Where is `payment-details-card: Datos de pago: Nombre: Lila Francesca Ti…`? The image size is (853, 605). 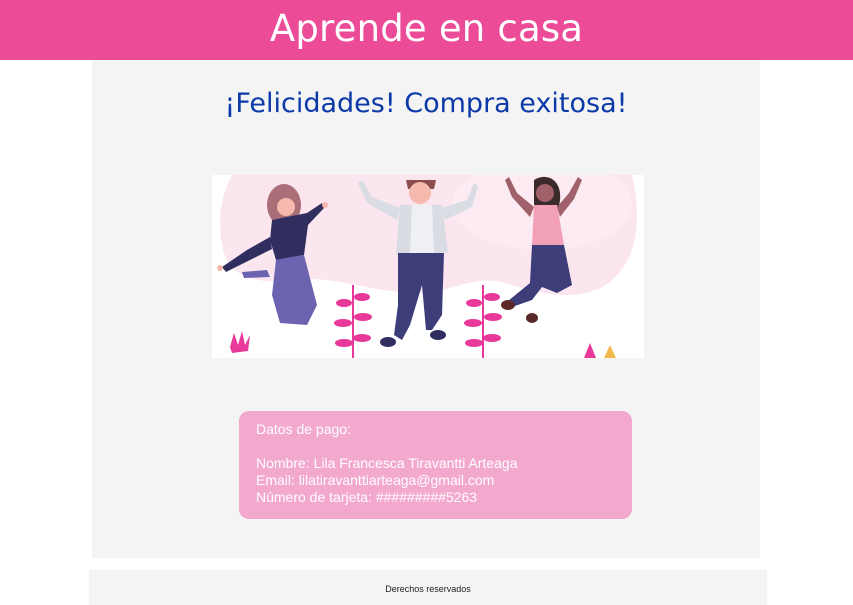 payment-details-card: Datos de pago: Nombre: Lila Francesca Ti… is located at coordinates (435, 465).